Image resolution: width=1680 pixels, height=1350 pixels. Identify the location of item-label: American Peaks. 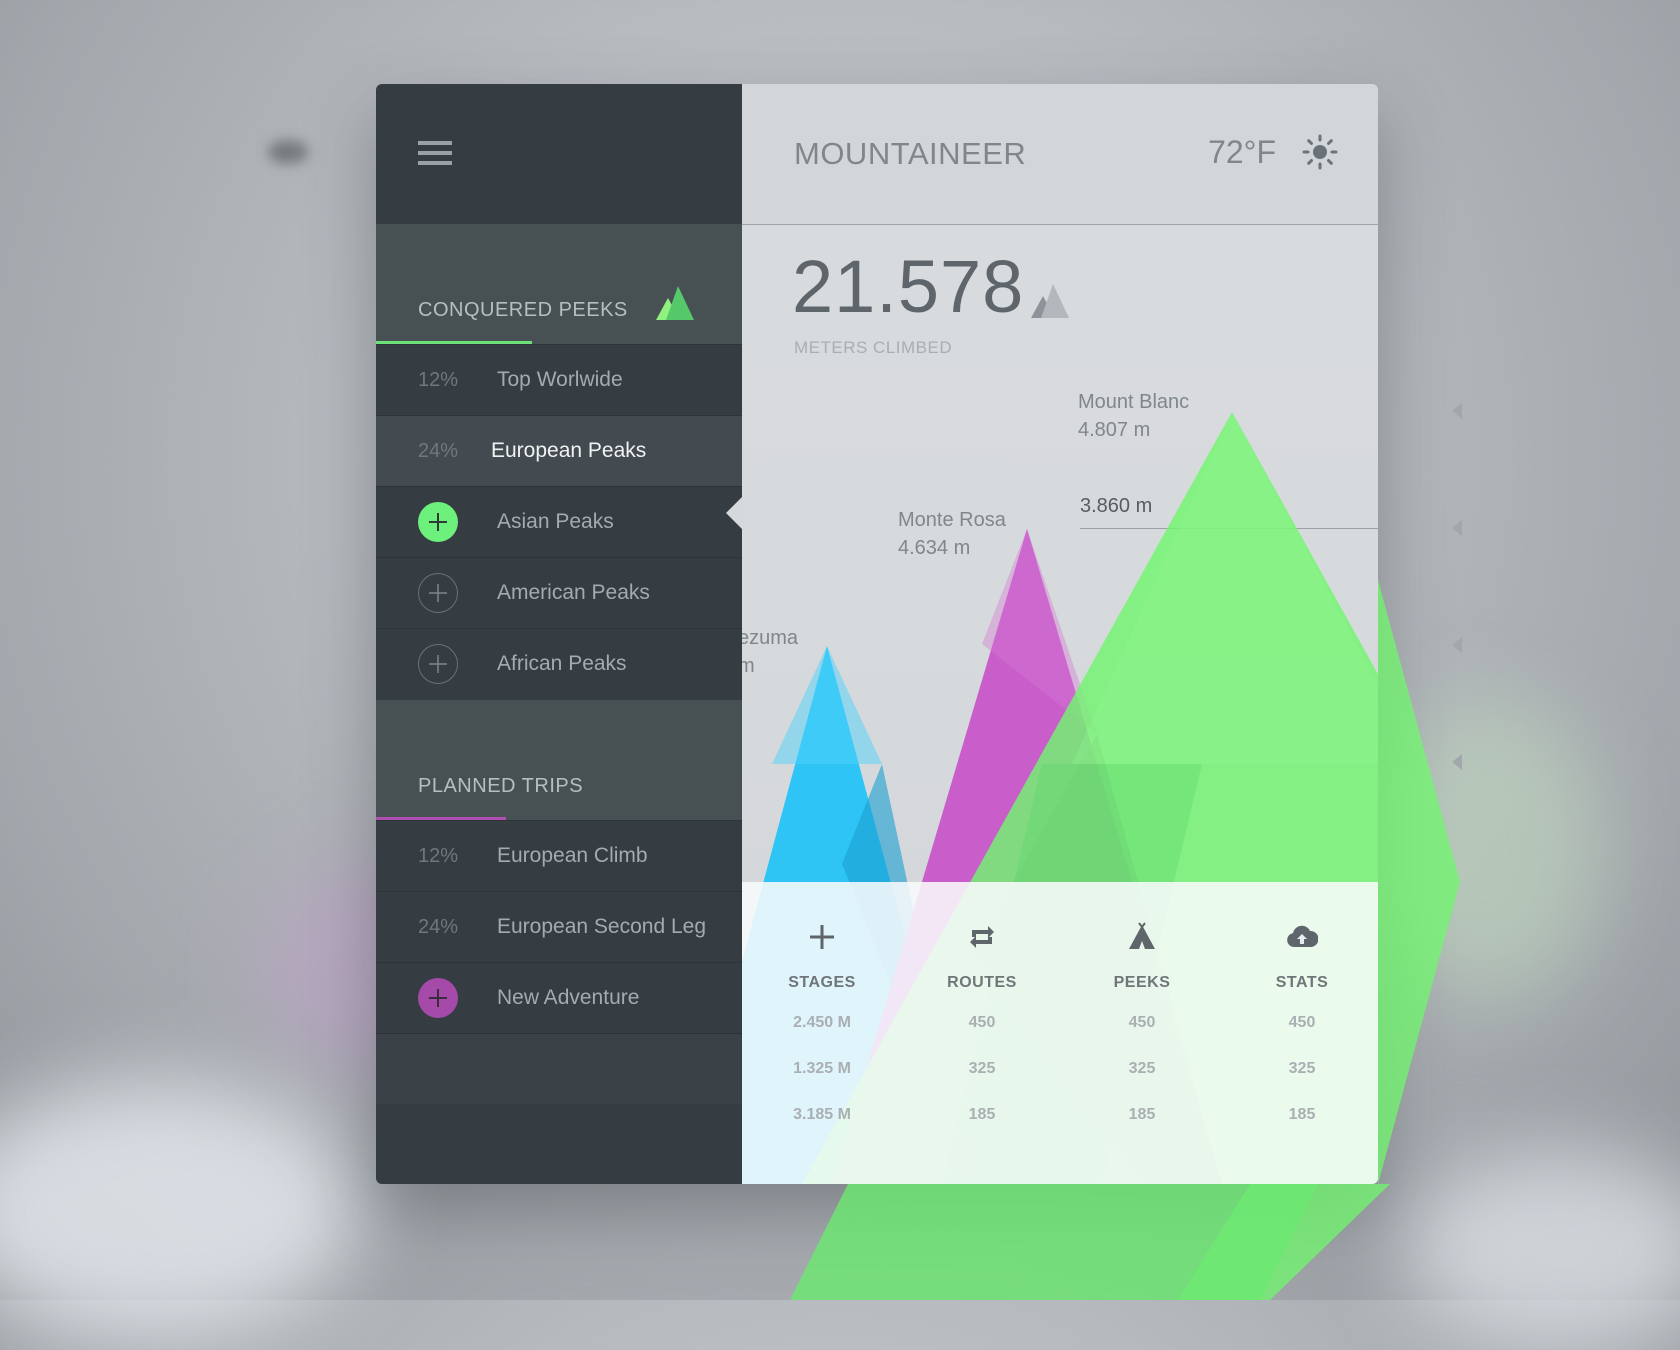
(573, 592).